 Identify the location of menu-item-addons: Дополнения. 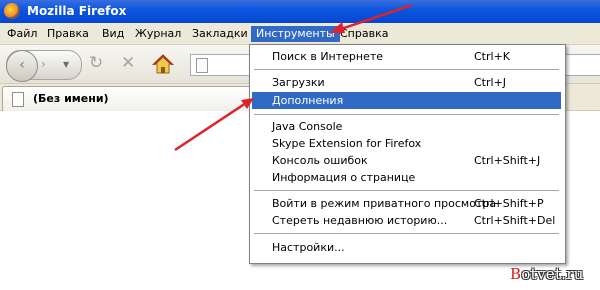
(406, 100).